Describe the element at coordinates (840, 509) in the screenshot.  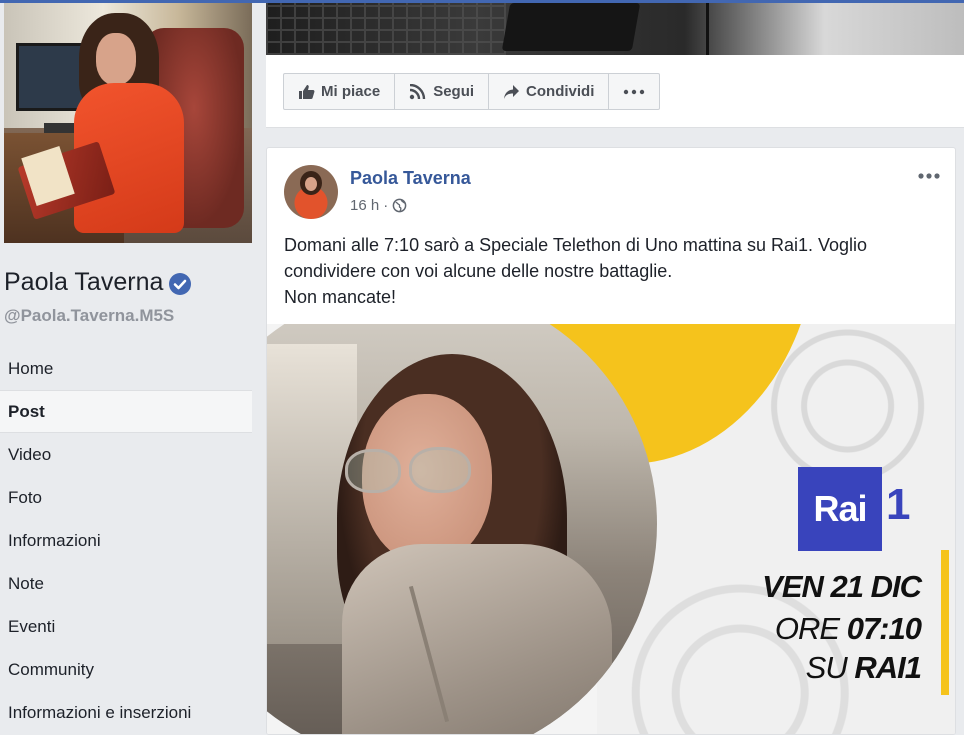
I see `rai-logo: Rai` at that location.